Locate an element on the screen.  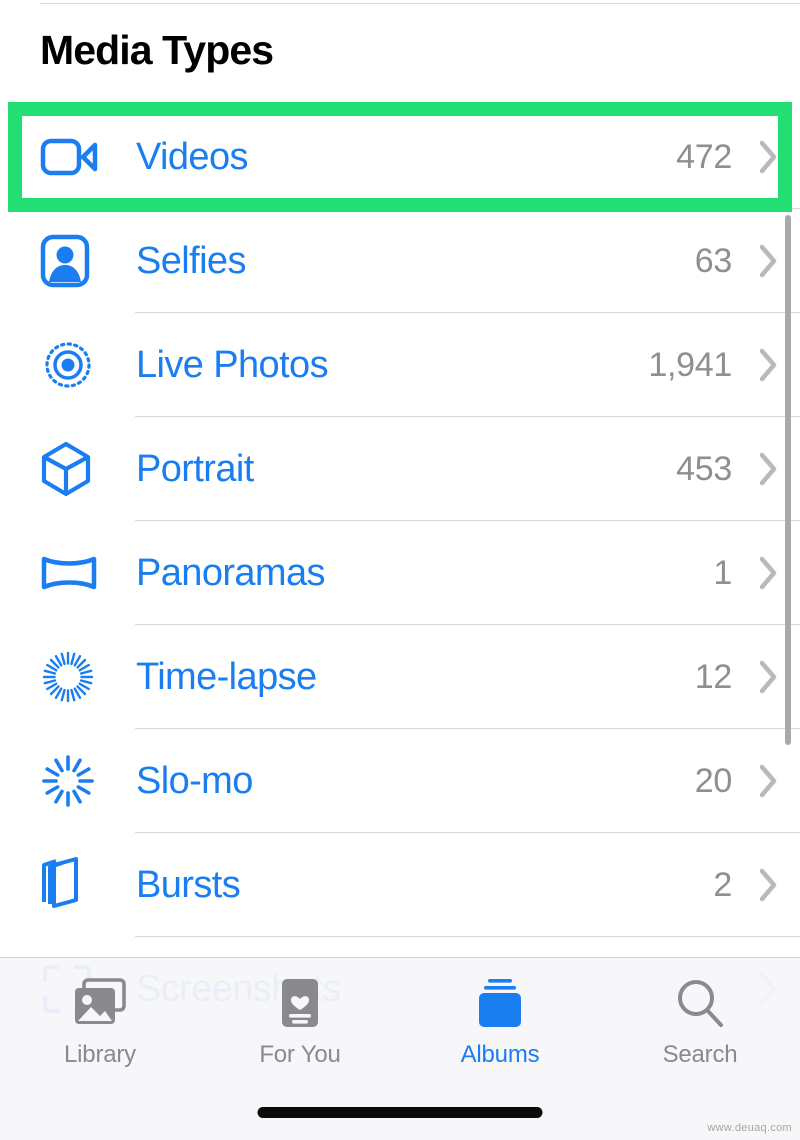
media-type-label: Selfies is located at coordinates (191, 260).